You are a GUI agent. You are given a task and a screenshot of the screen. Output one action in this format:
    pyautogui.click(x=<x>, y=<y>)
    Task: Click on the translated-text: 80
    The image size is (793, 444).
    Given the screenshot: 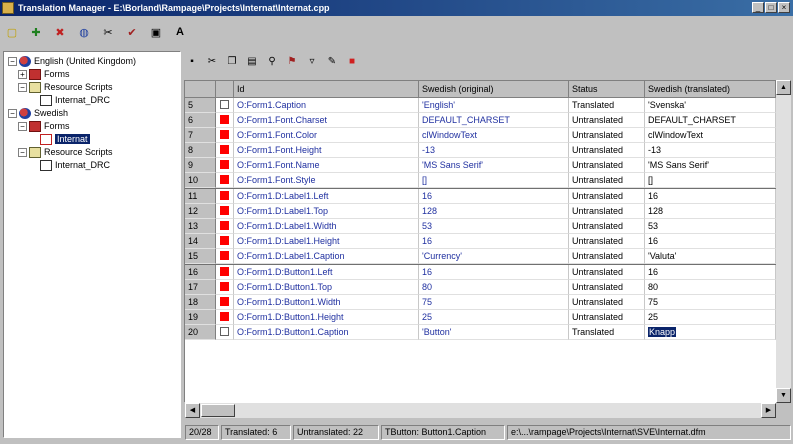 What is the action you would take?
    pyautogui.click(x=653, y=287)
    